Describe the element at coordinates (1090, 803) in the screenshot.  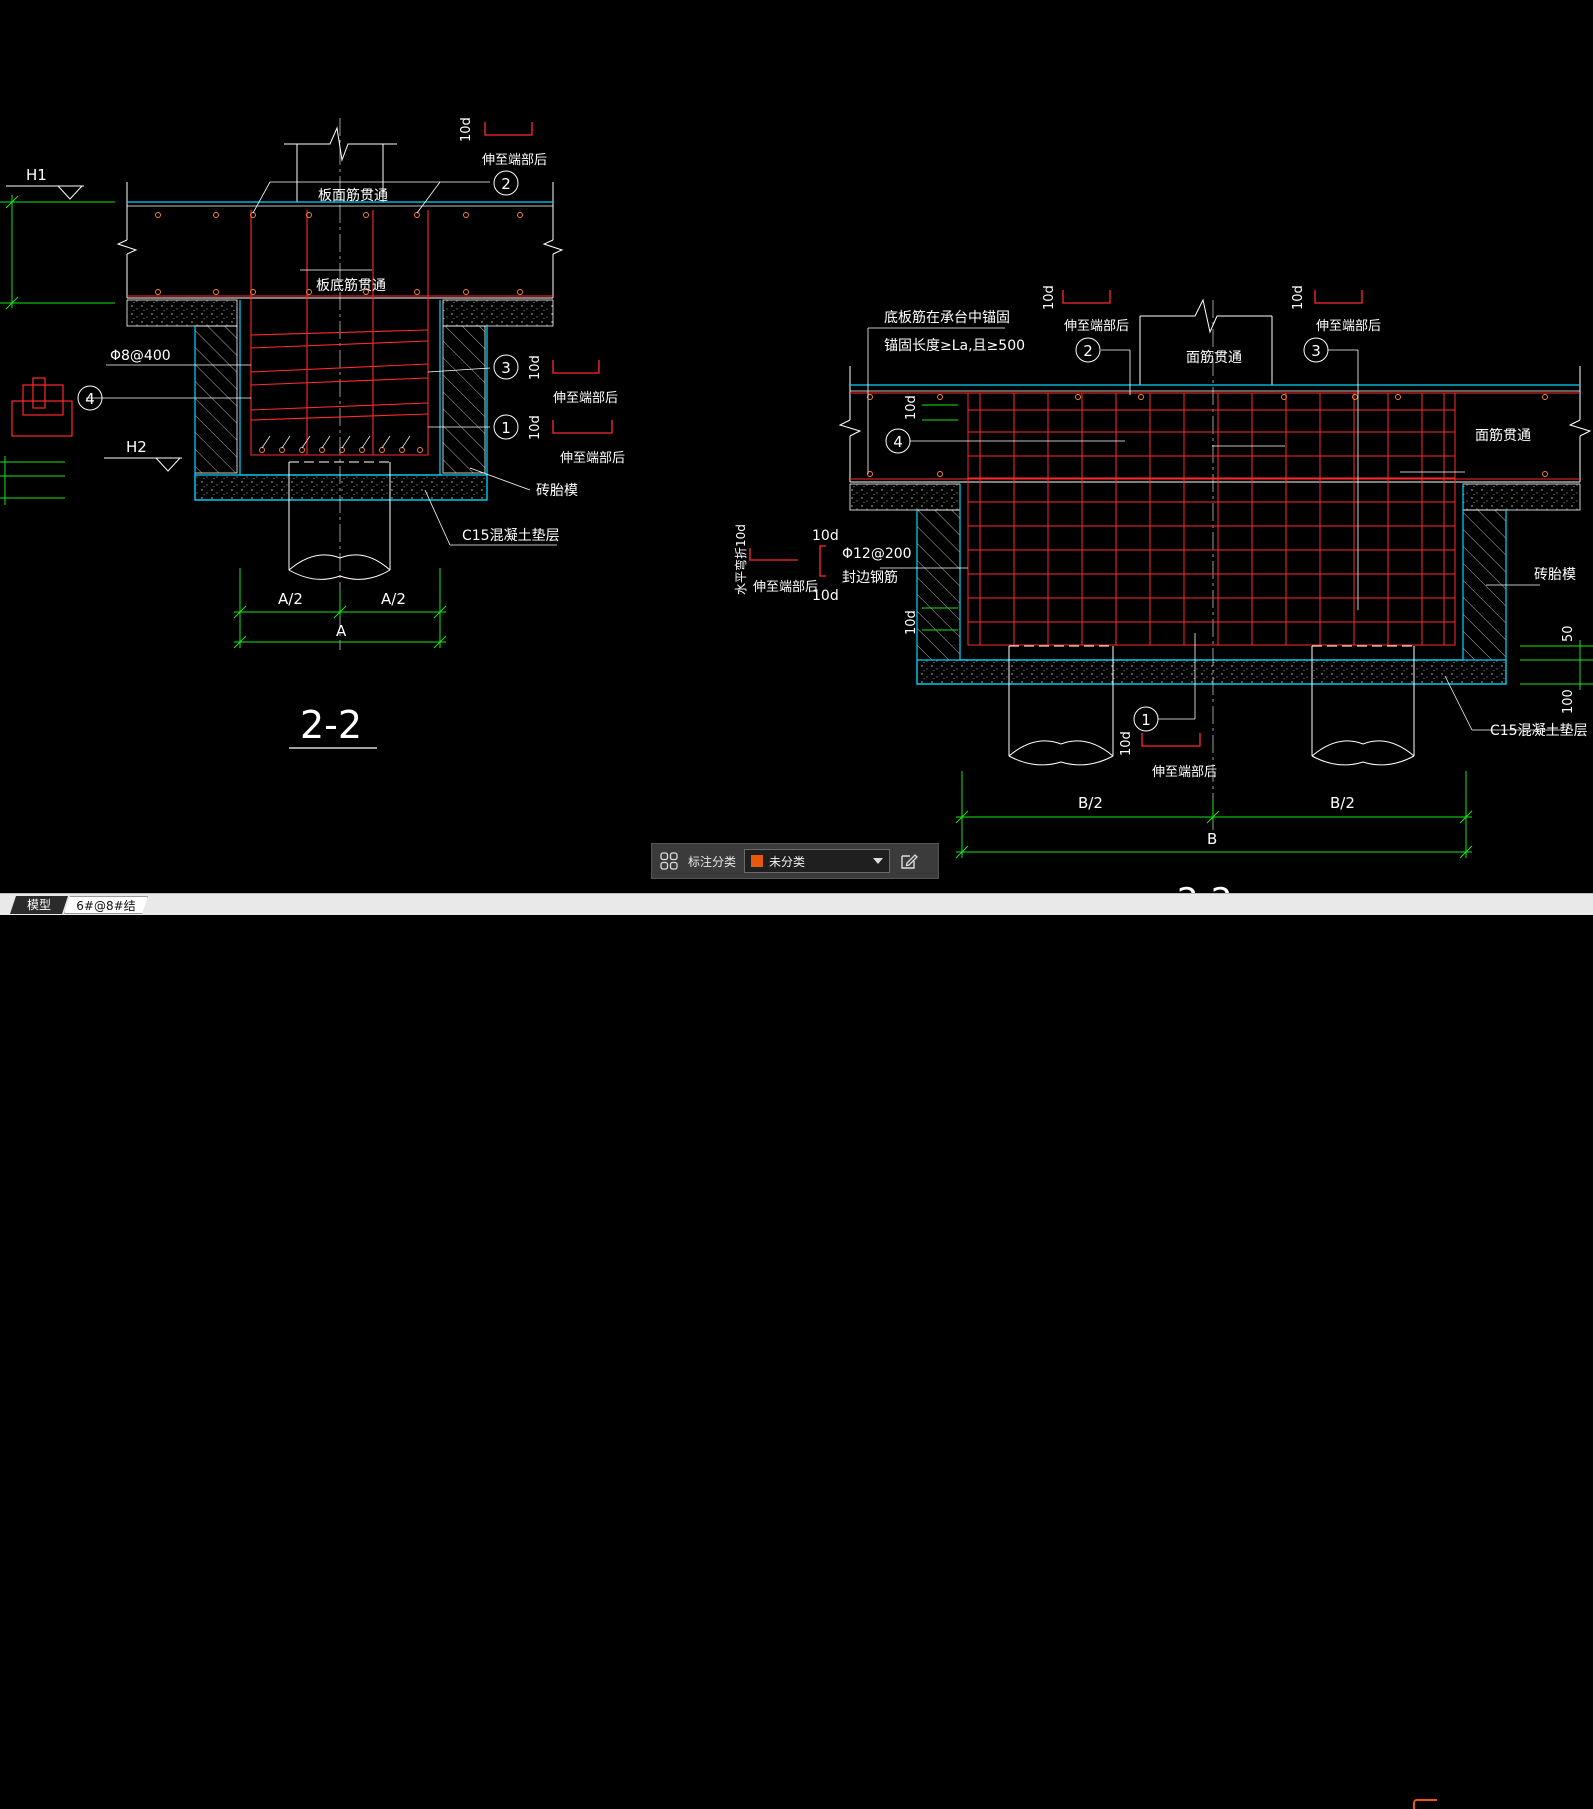
I see `right-dim-half-b-left: B/2` at that location.